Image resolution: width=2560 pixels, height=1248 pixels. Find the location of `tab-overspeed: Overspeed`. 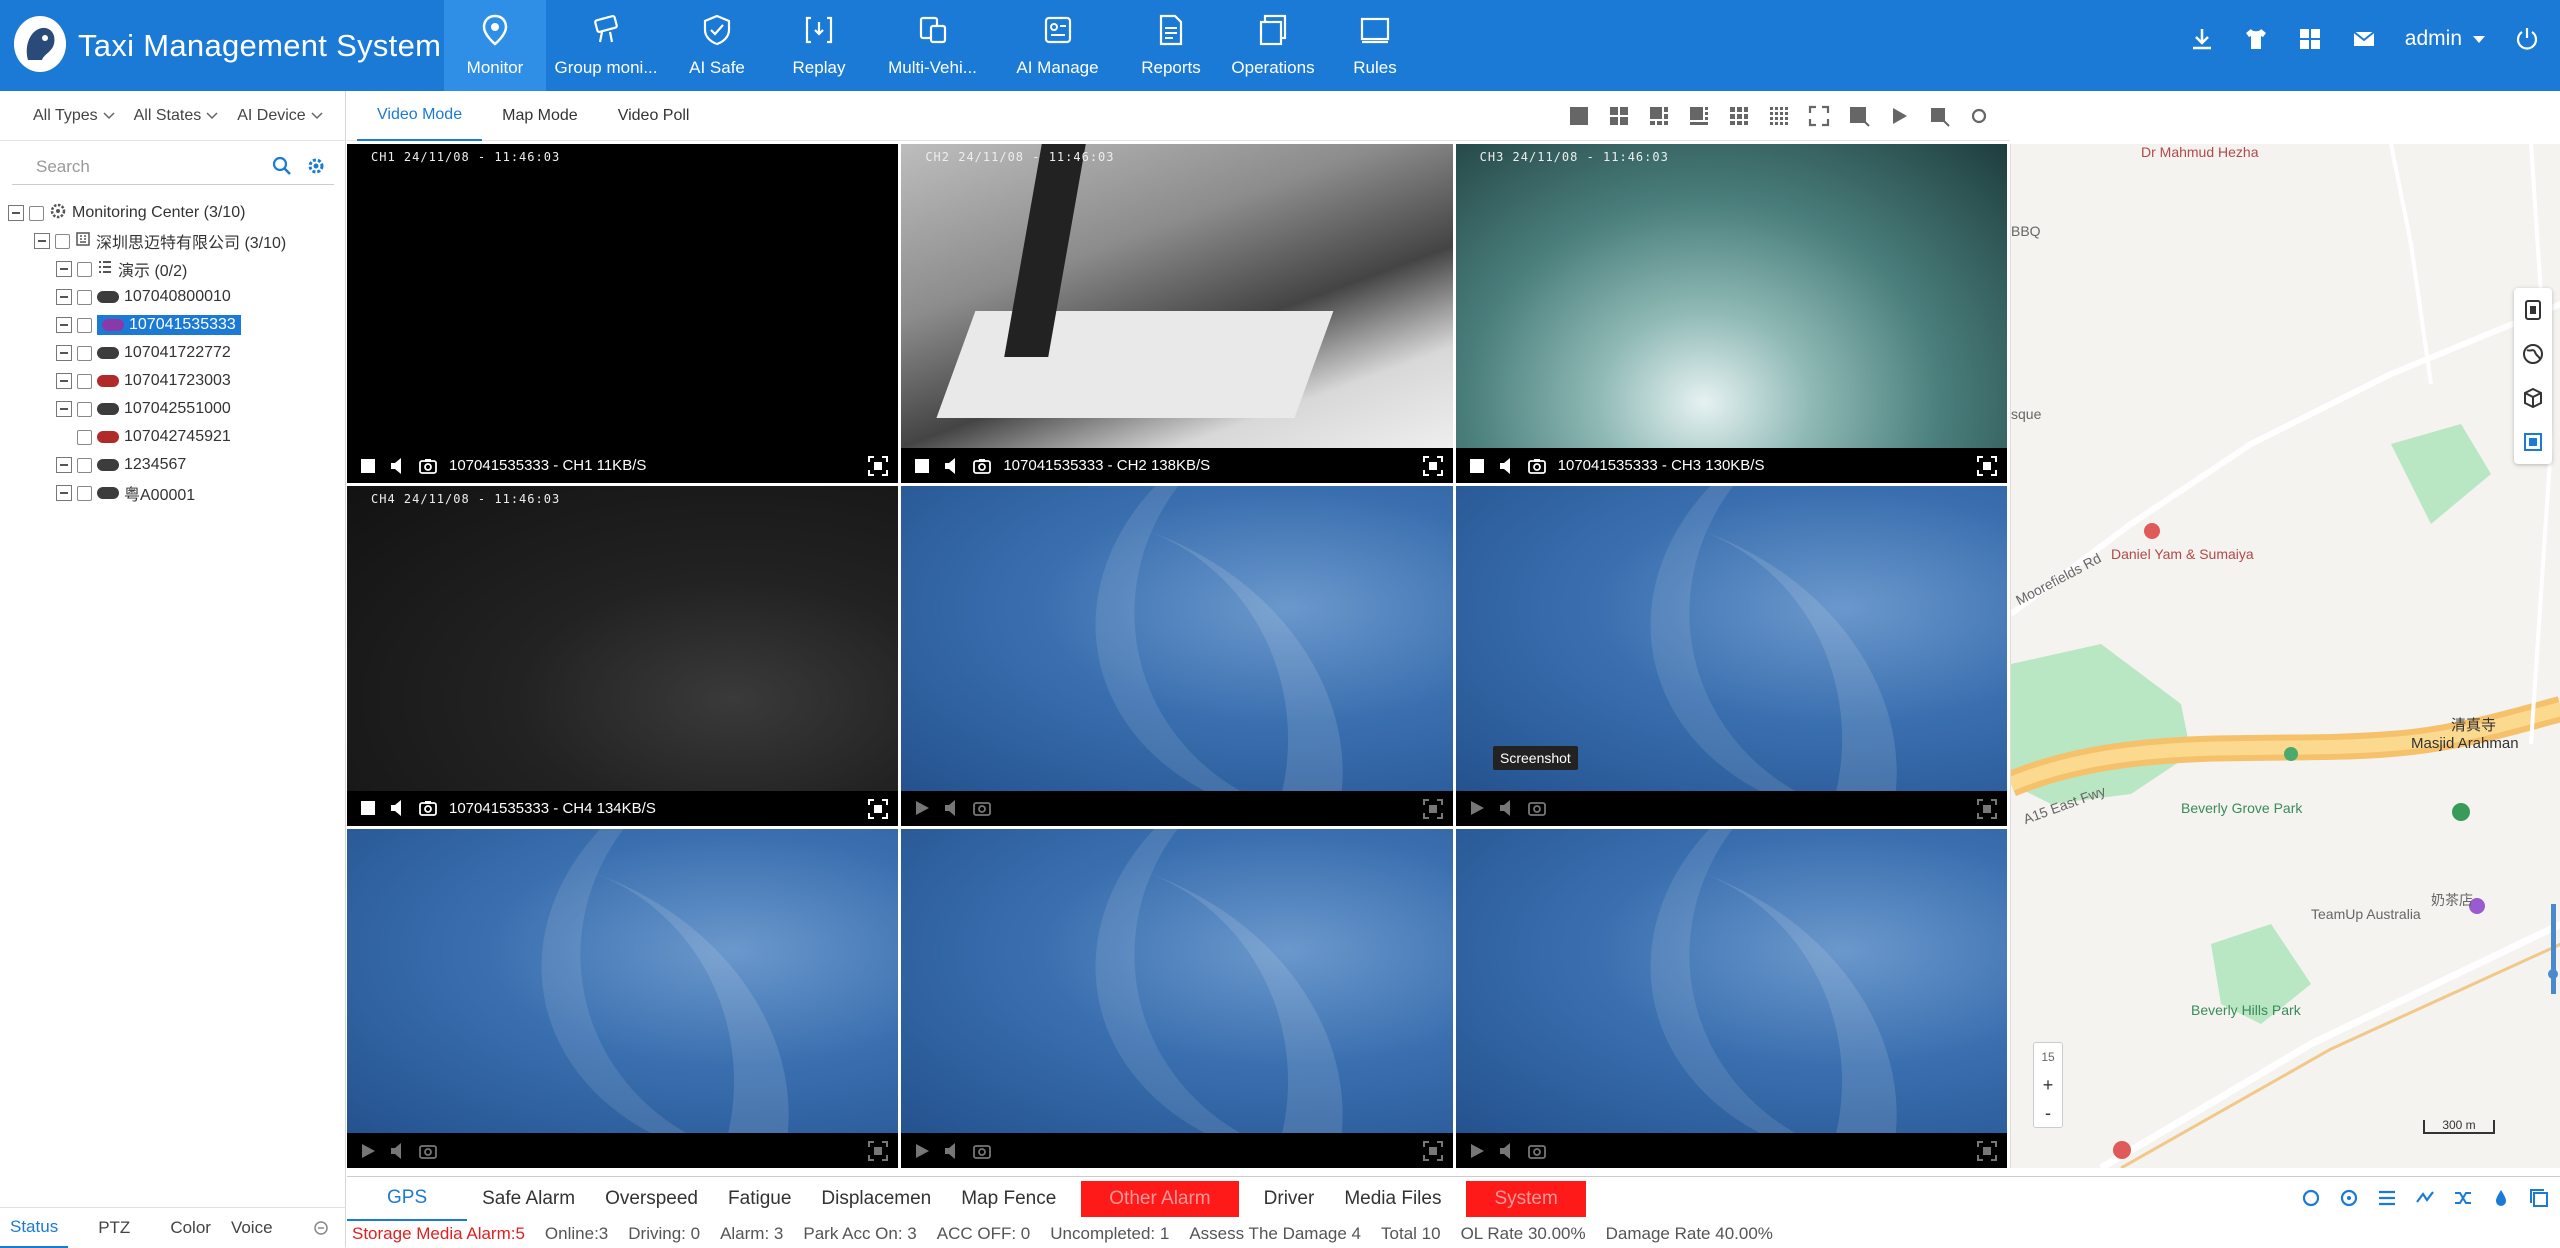

tab-overspeed: Overspeed is located at coordinates (651, 1199).